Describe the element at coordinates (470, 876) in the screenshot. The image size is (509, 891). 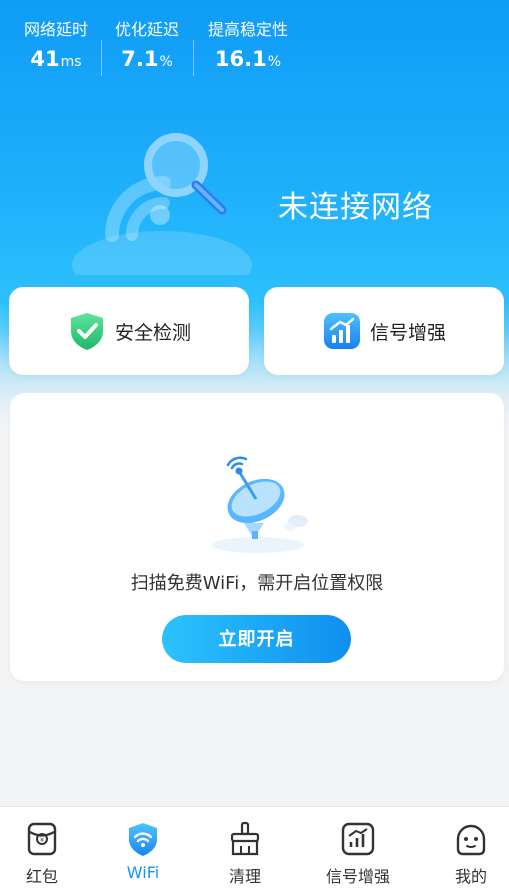
I see `tab-profile-label: 我的` at that location.